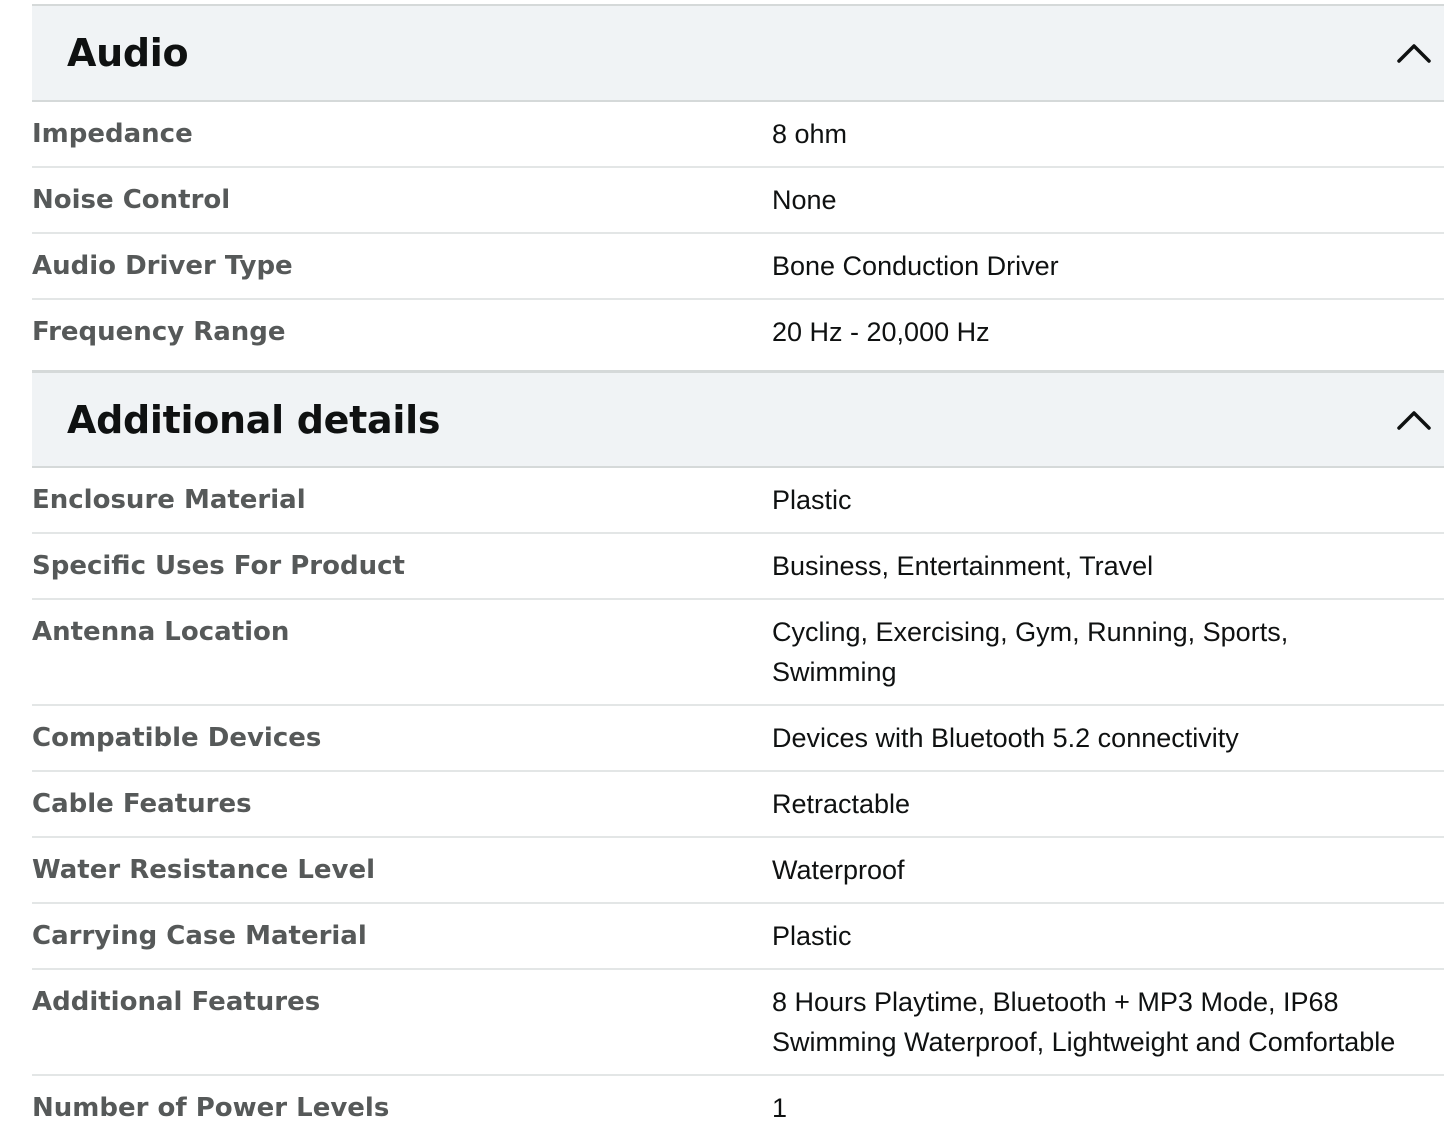 This screenshot has height=1142, width=1444. Describe the element at coordinates (204, 870) in the screenshot. I see `spec-label: Water Resistance Level` at that location.